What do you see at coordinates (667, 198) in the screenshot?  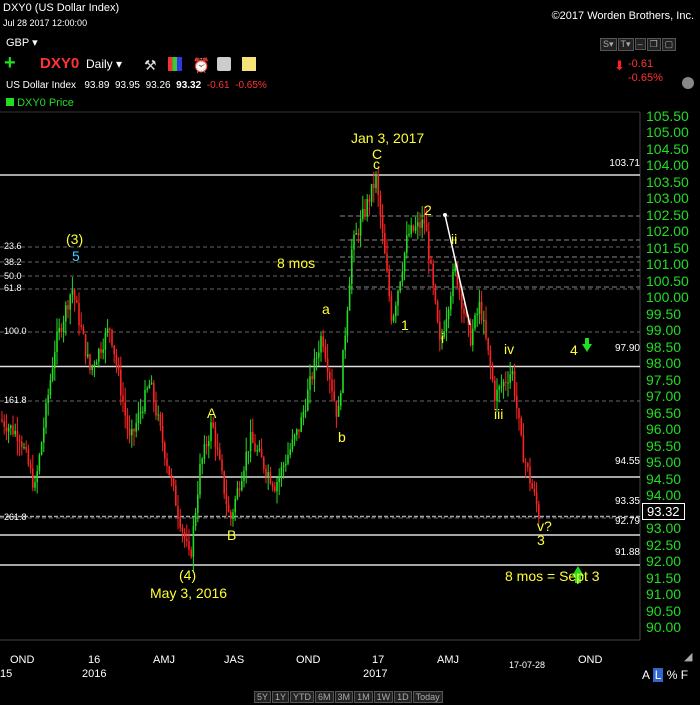 I see `y-tick: 103.00` at bounding box center [667, 198].